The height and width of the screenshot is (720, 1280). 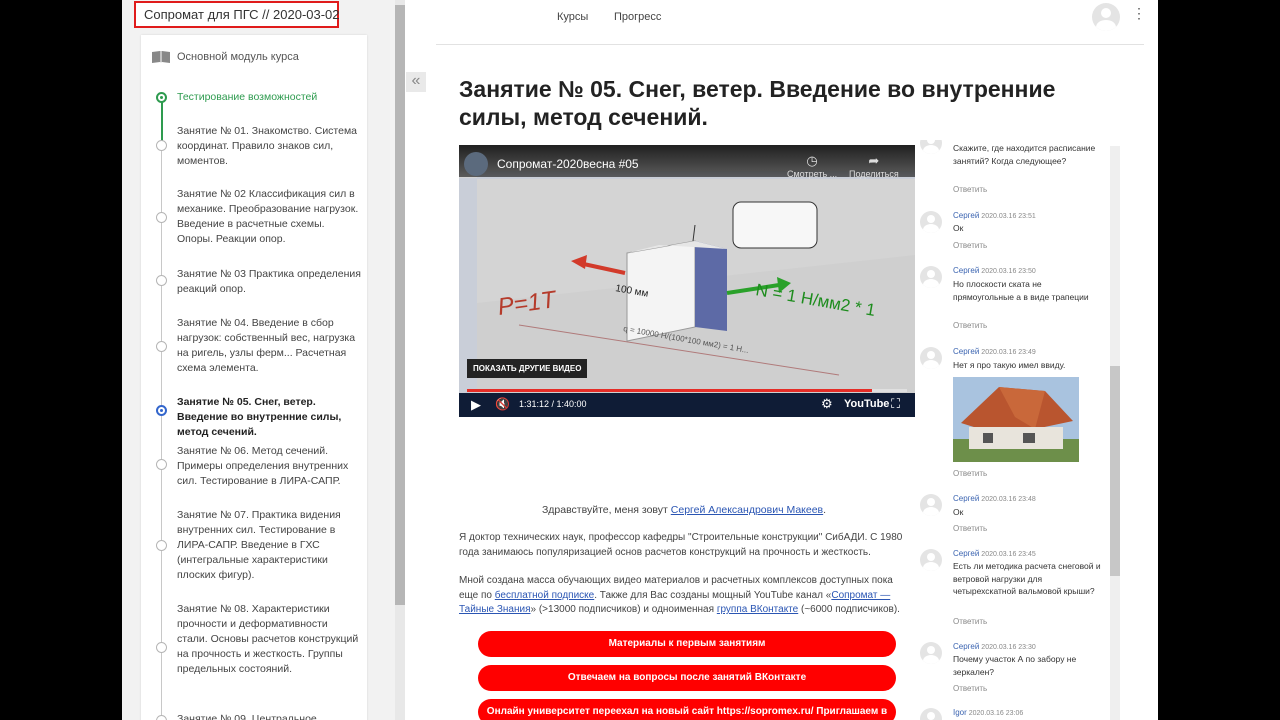 What do you see at coordinates (162, 121) in the screenshot?
I see `outline-track-done` at bounding box center [162, 121].